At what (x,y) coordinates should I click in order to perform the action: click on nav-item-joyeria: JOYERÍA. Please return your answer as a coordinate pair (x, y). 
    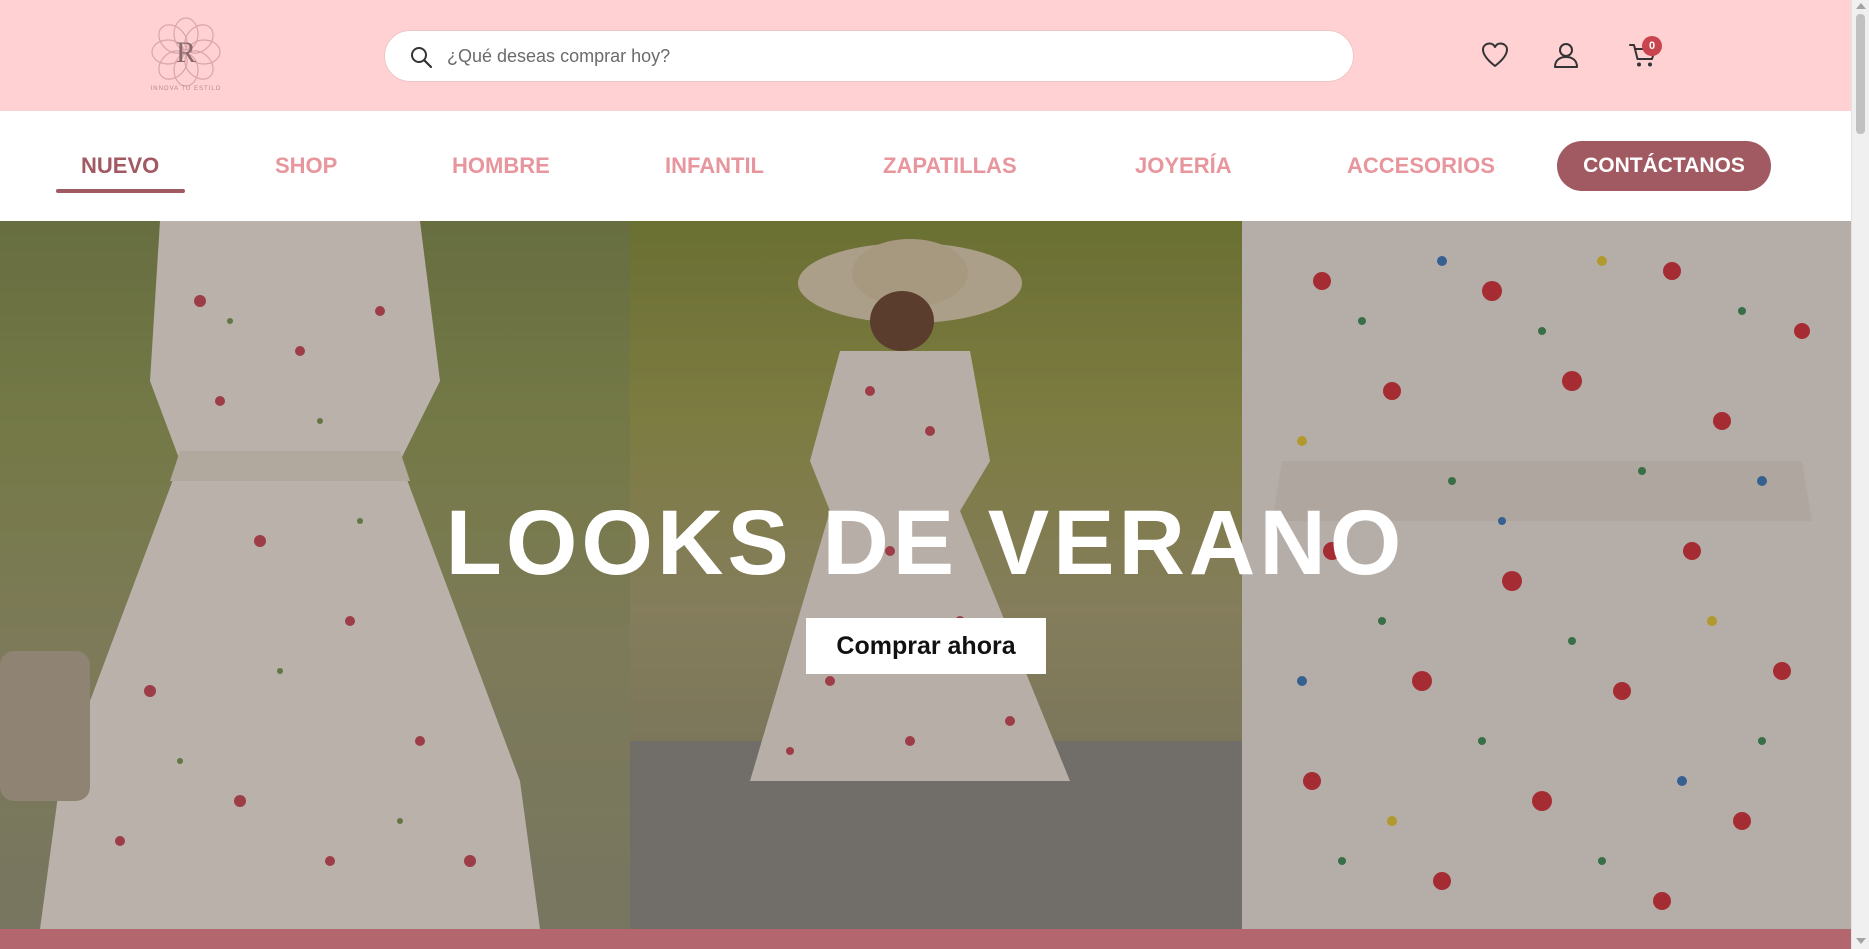
    Looking at the image, I should click on (1183, 166).